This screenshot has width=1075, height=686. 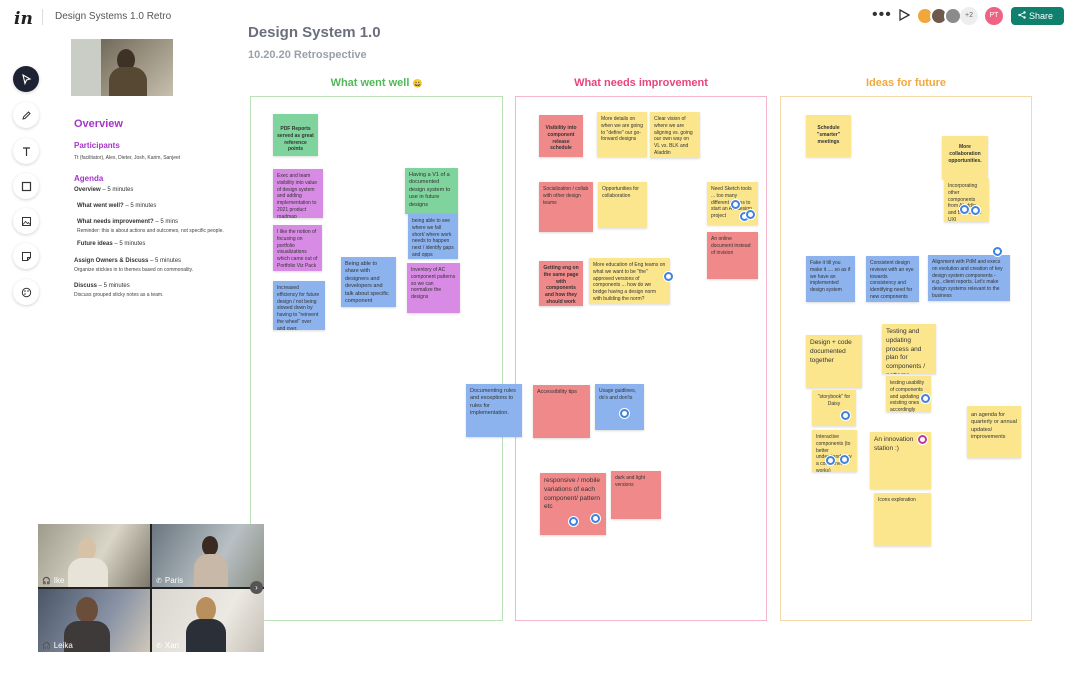 What do you see at coordinates (969, 16) in the screenshot?
I see `more-collaborators-badge: +2` at bounding box center [969, 16].